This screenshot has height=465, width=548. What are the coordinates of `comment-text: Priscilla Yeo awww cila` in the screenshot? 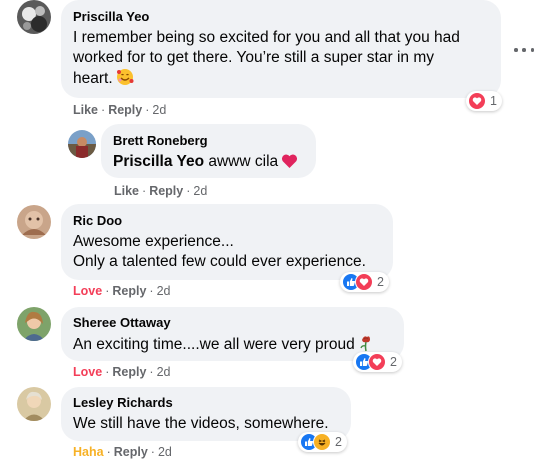 It's located at (208, 163).